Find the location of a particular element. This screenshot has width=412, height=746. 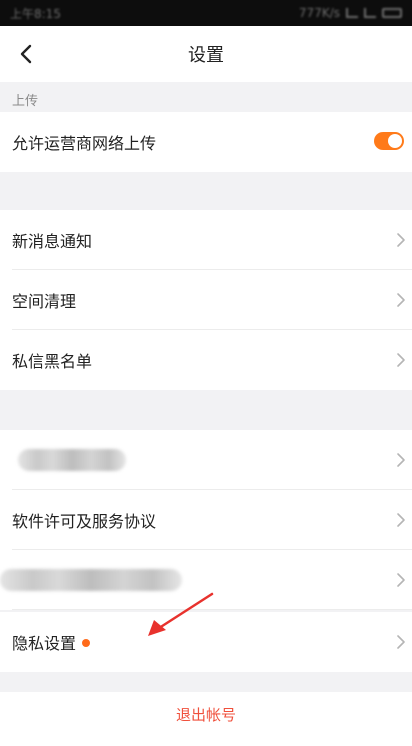

row-label: 软件许可及服务协议 is located at coordinates (84, 521).